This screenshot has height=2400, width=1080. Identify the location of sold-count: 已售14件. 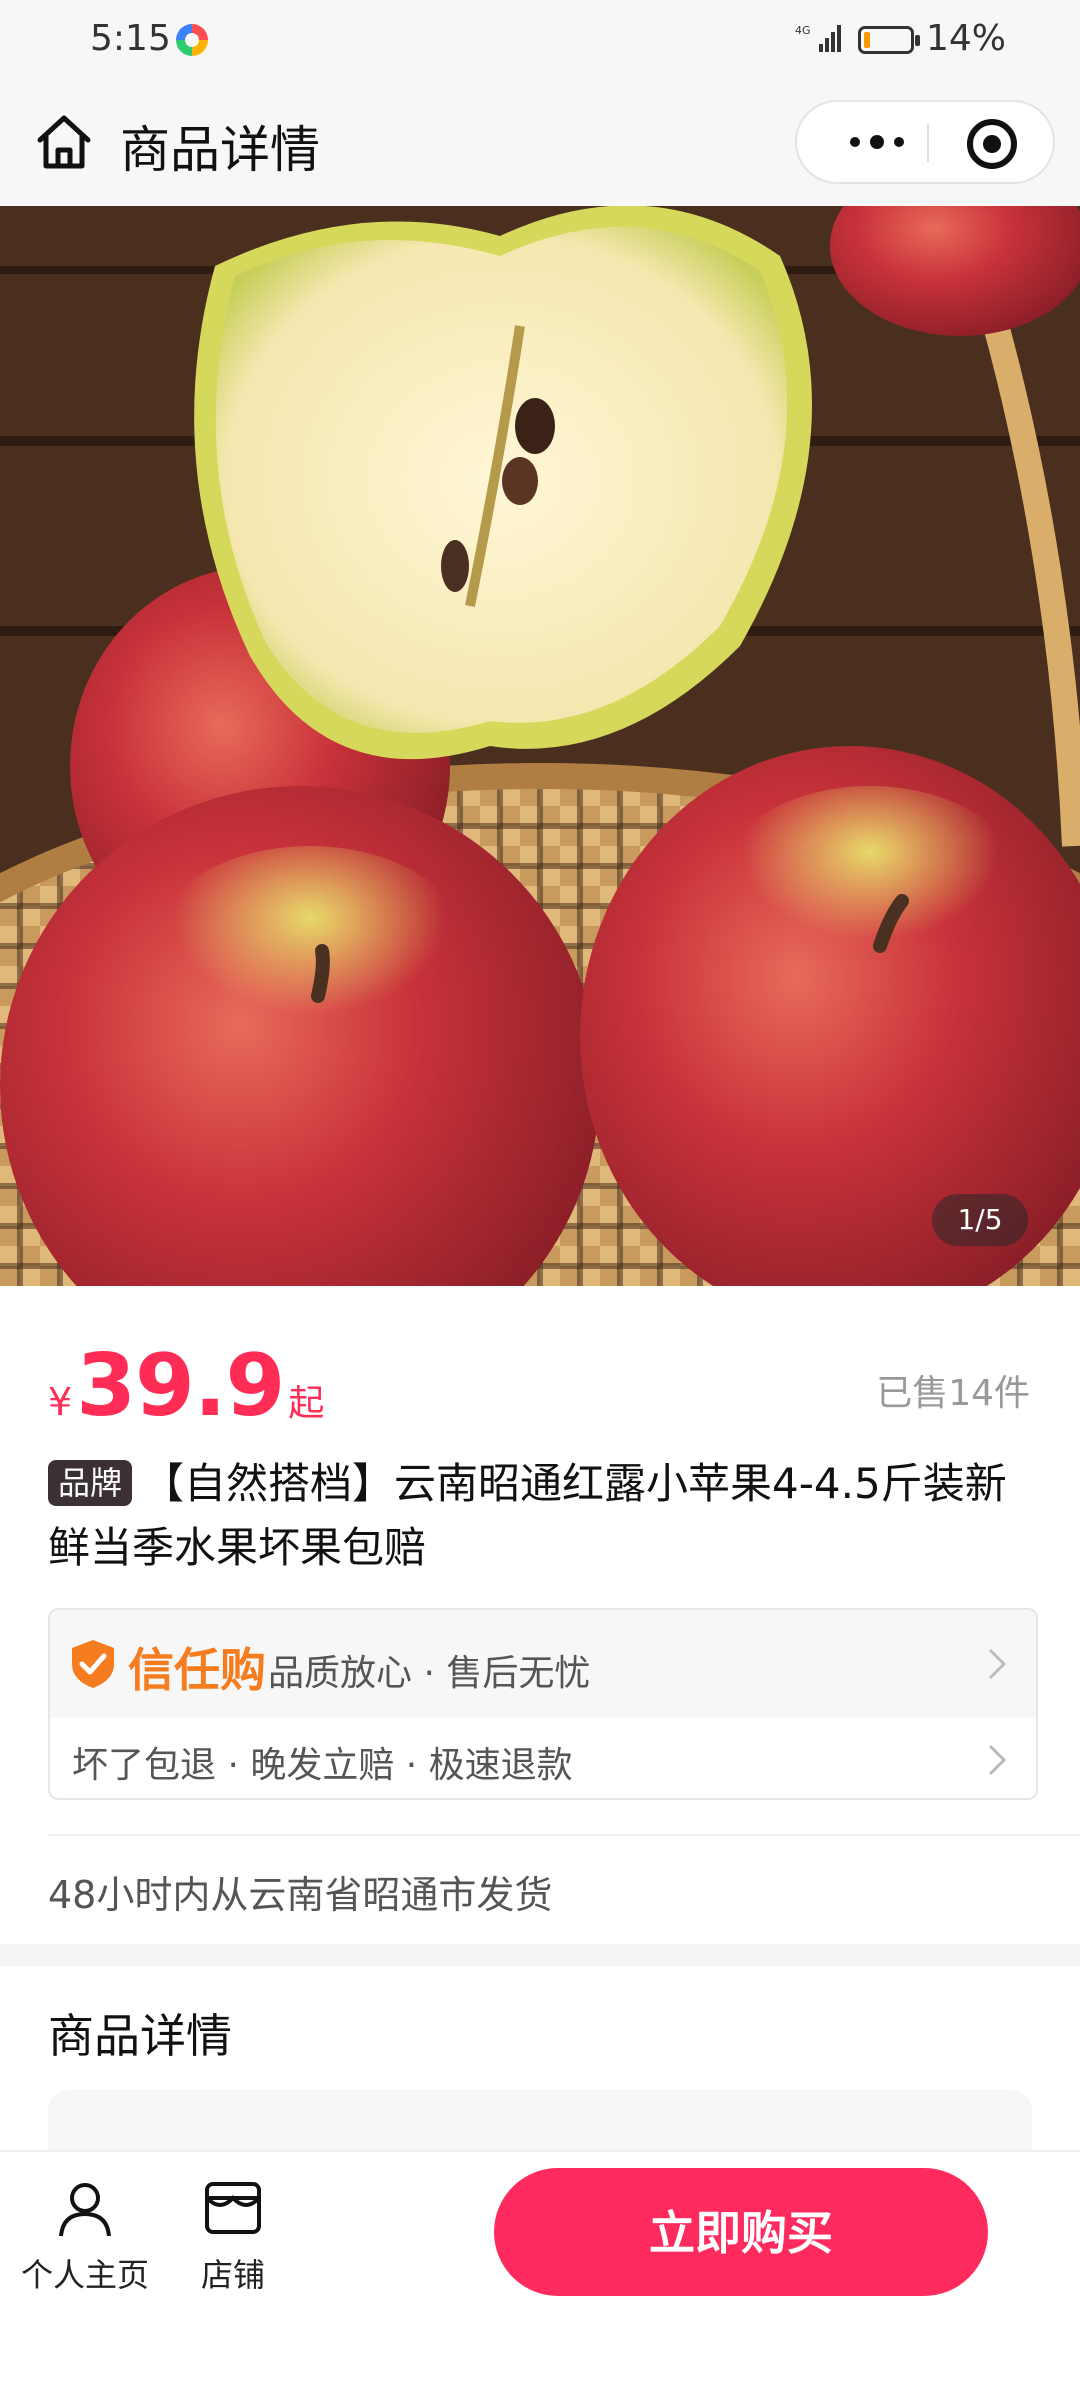
(953, 1393).